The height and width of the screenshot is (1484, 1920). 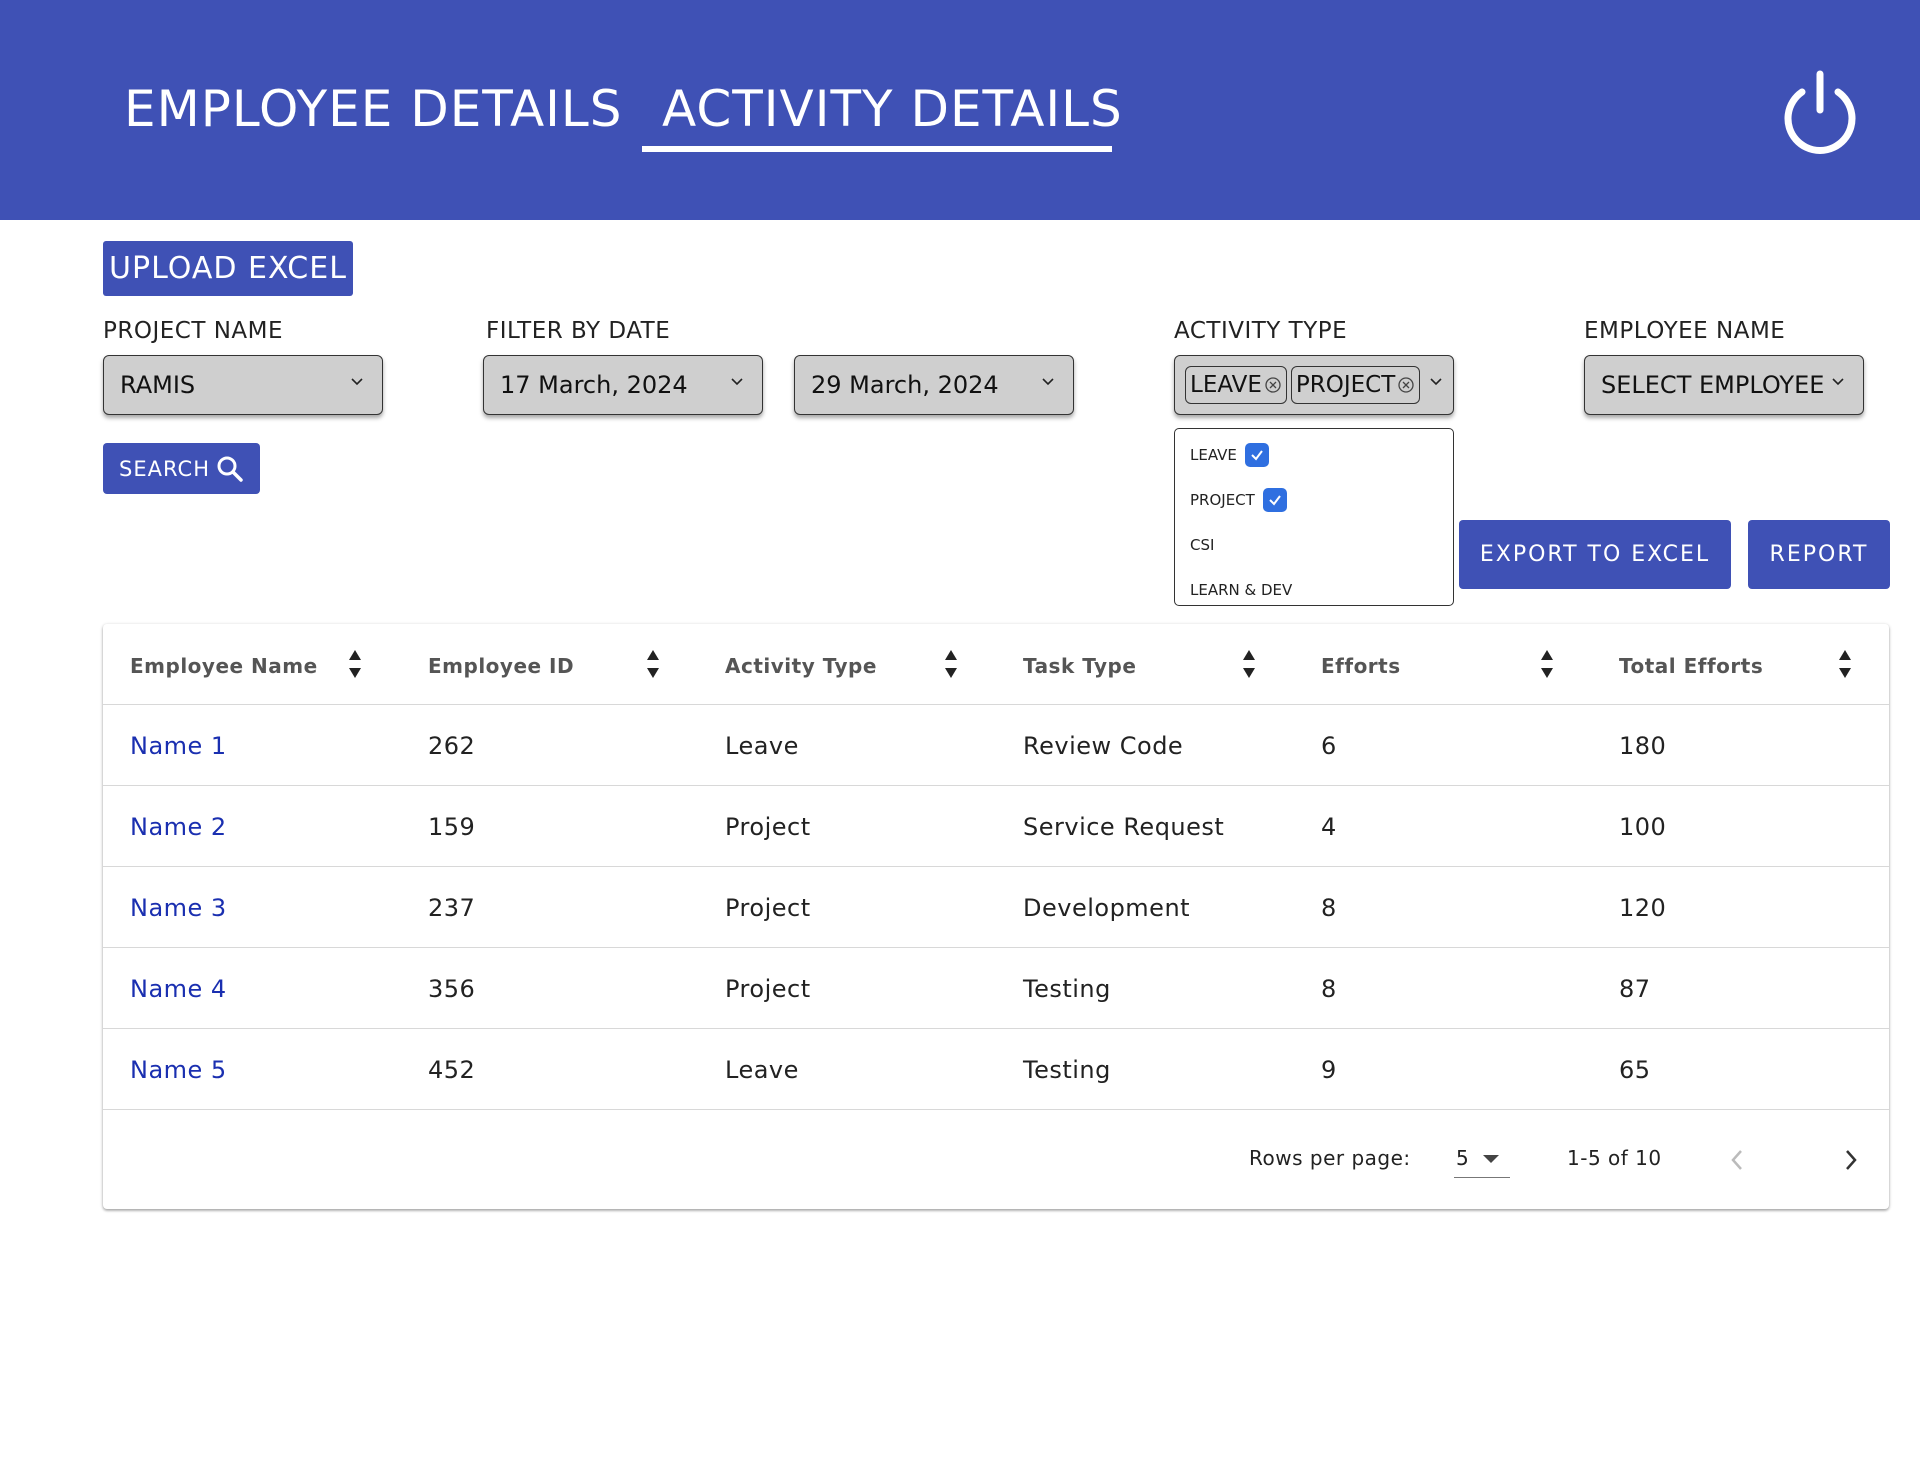 I want to click on chip-project: PROJECT, so click(x=1355, y=385).